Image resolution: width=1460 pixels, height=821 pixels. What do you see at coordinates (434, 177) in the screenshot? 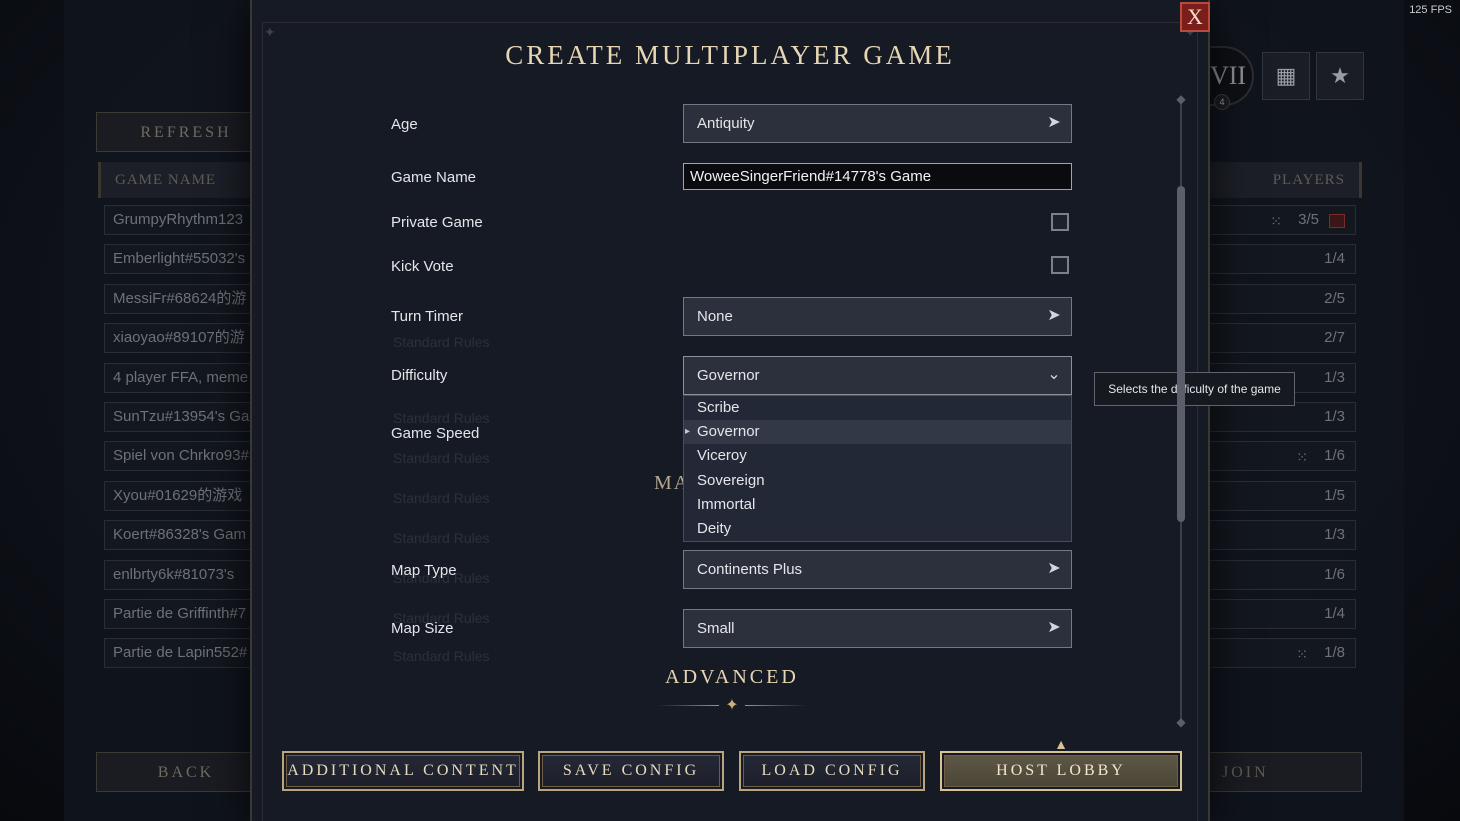
I see `game-name-label: Game Name` at bounding box center [434, 177].